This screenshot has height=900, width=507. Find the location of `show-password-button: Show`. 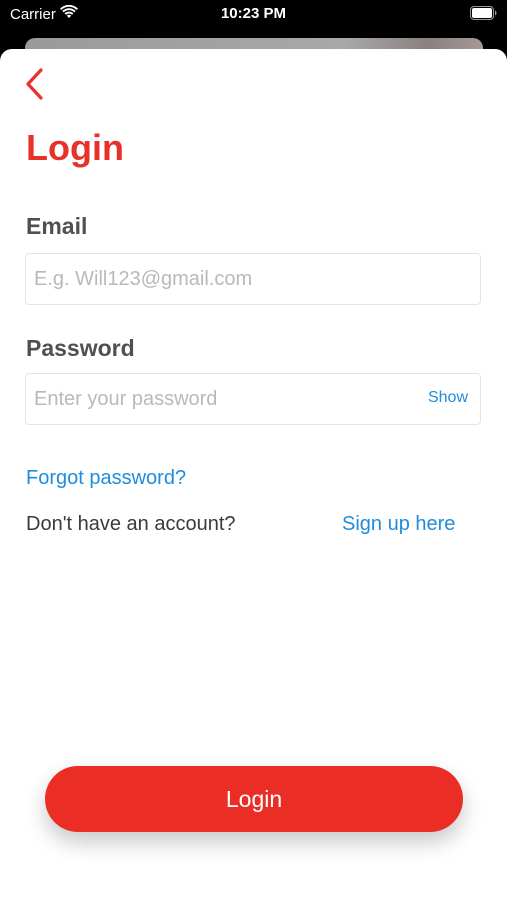

show-password-button: Show is located at coordinates (448, 398).